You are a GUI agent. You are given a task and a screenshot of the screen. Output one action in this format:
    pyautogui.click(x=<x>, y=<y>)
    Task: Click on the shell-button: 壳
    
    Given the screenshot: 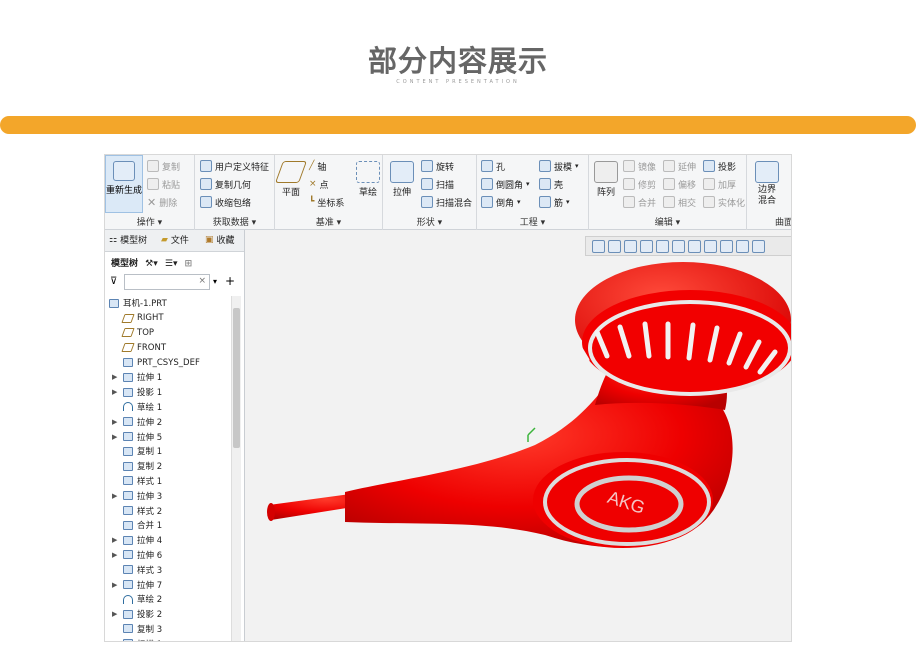 What is the action you would take?
    pyautogui.click(x=551, y=184)
    